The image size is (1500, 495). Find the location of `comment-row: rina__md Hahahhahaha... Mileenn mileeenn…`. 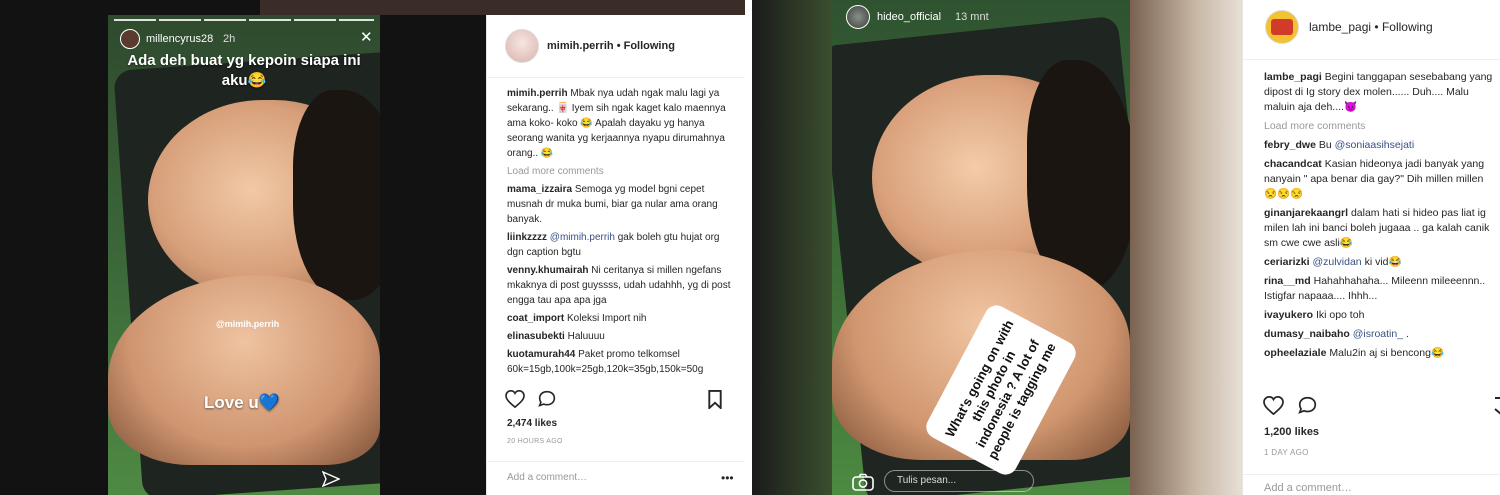

comment-row: rina__md Hahahhahaha... Mileenn mileeenn… is located at coordinates (1380, 289).